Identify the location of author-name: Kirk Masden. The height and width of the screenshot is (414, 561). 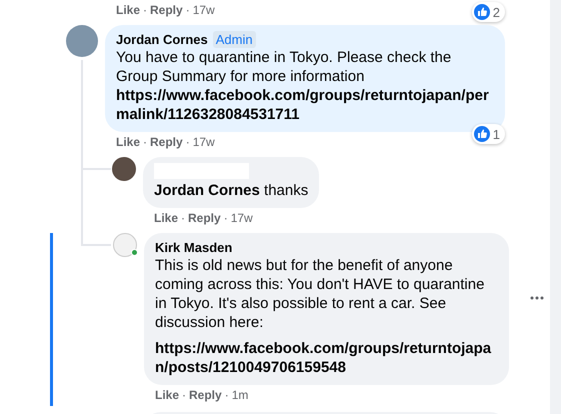
(193, 247).